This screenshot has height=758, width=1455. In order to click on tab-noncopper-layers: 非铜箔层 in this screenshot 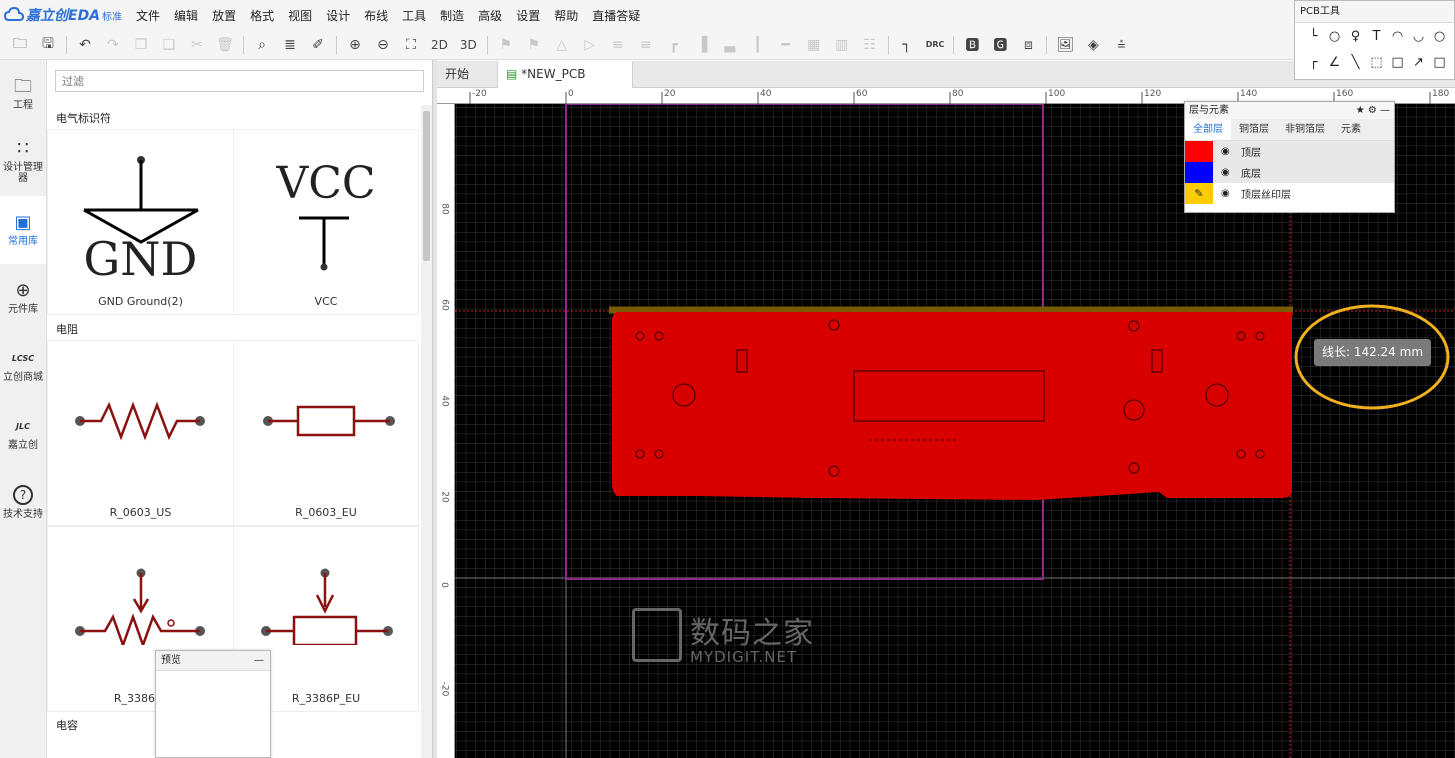, I will do `click(1305, 129)`.